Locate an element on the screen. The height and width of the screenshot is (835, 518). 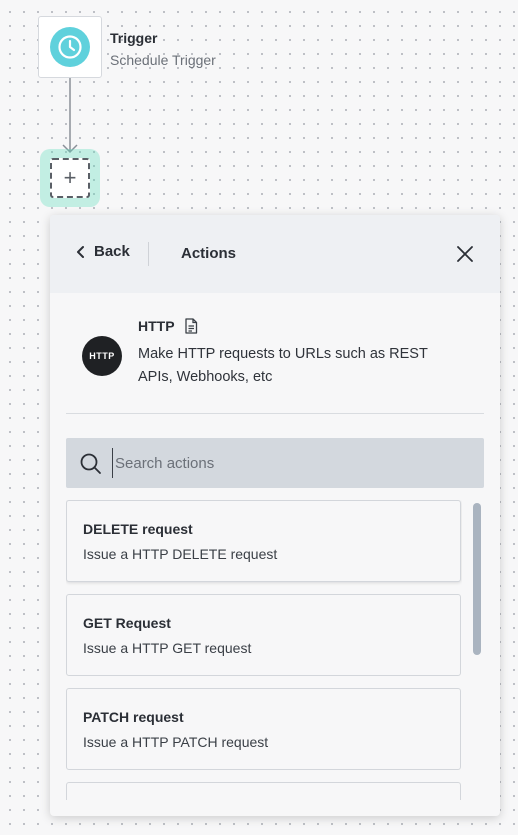
action-item-patch-request: PATCH request Issue a HTTP PATCH request is located at coordinates (263, 729).